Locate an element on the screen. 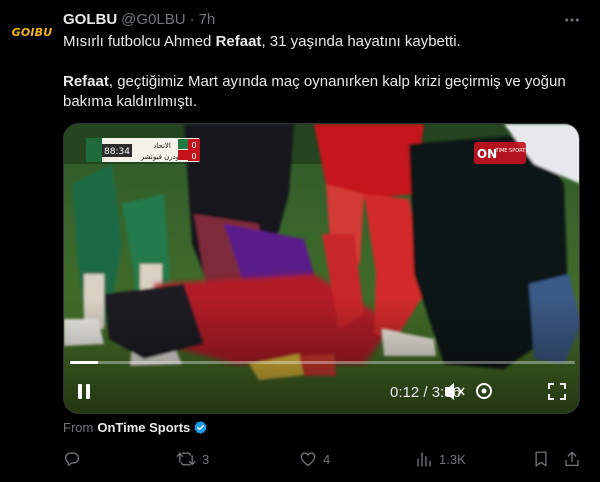 The width and height of the screenshot is (600, 482). more-options-button is located at coordinates (572, 20).